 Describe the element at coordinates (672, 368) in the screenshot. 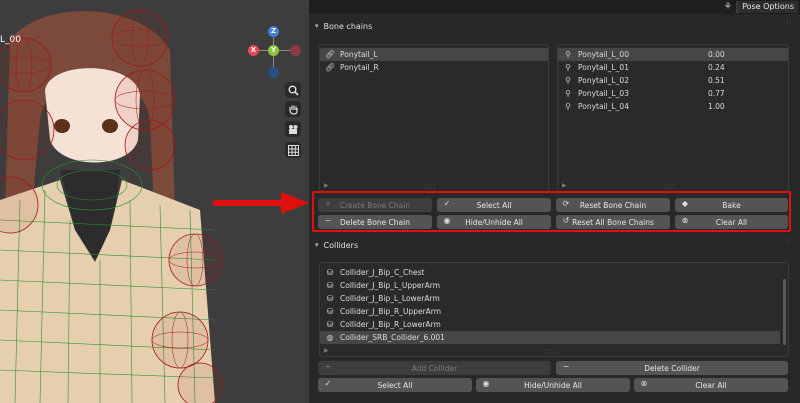

I see `delete-collider-button: − Delete Collider` at that location.